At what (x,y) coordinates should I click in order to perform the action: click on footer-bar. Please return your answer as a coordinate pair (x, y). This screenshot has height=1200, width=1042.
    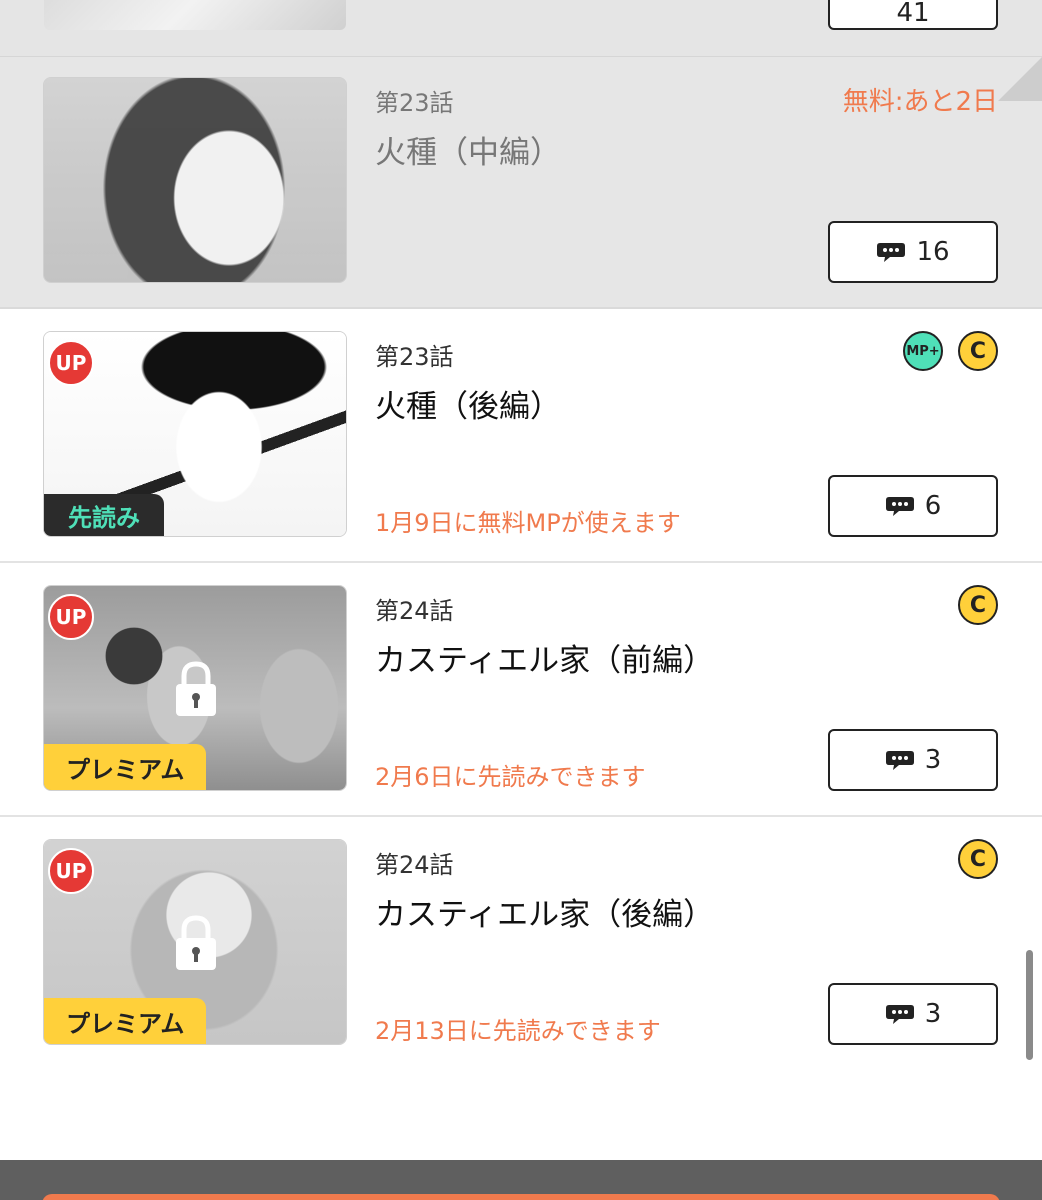
    Looking at the image, I should click on (521, 1180).